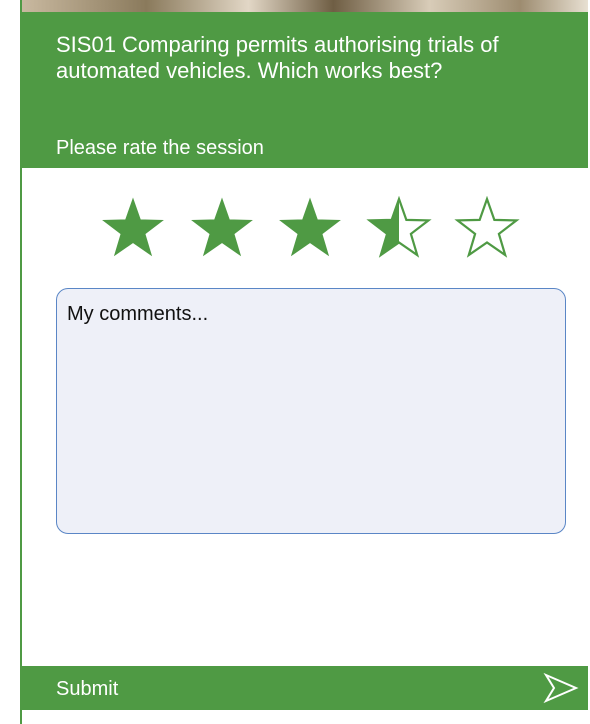 Image resolution: width=590 pixels, height=724 pixels. What do you see at coordinates (160, 148) in the screenshot?
I see `rate-prompt: Please rate the session` at bounding box center [160, 148].